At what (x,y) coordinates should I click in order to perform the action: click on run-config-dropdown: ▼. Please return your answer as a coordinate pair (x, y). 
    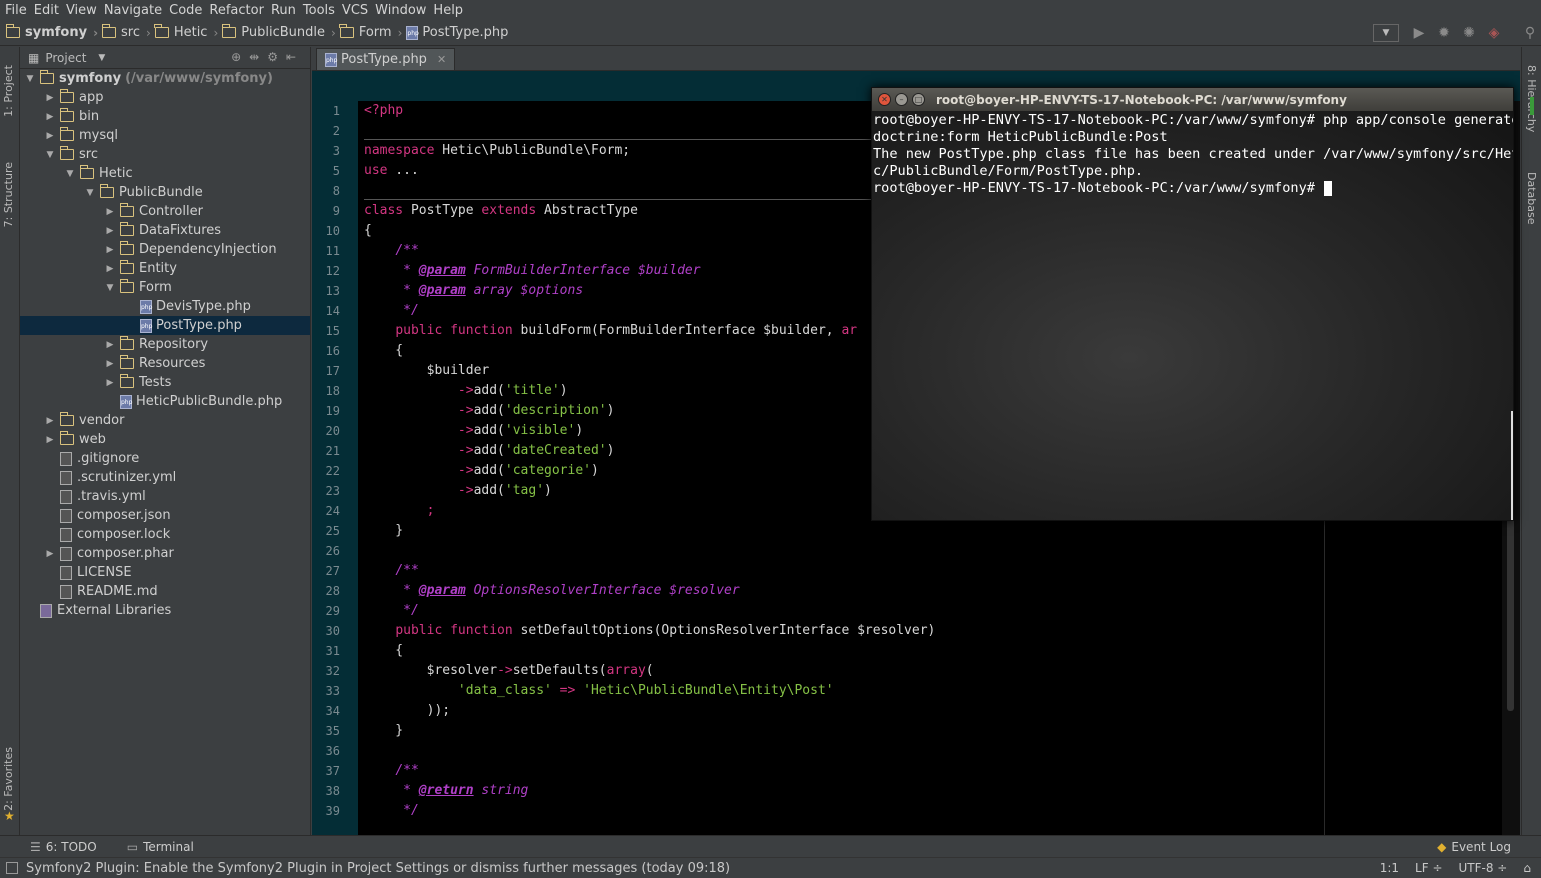
    Looking at the image, I should click on (1386, 33).